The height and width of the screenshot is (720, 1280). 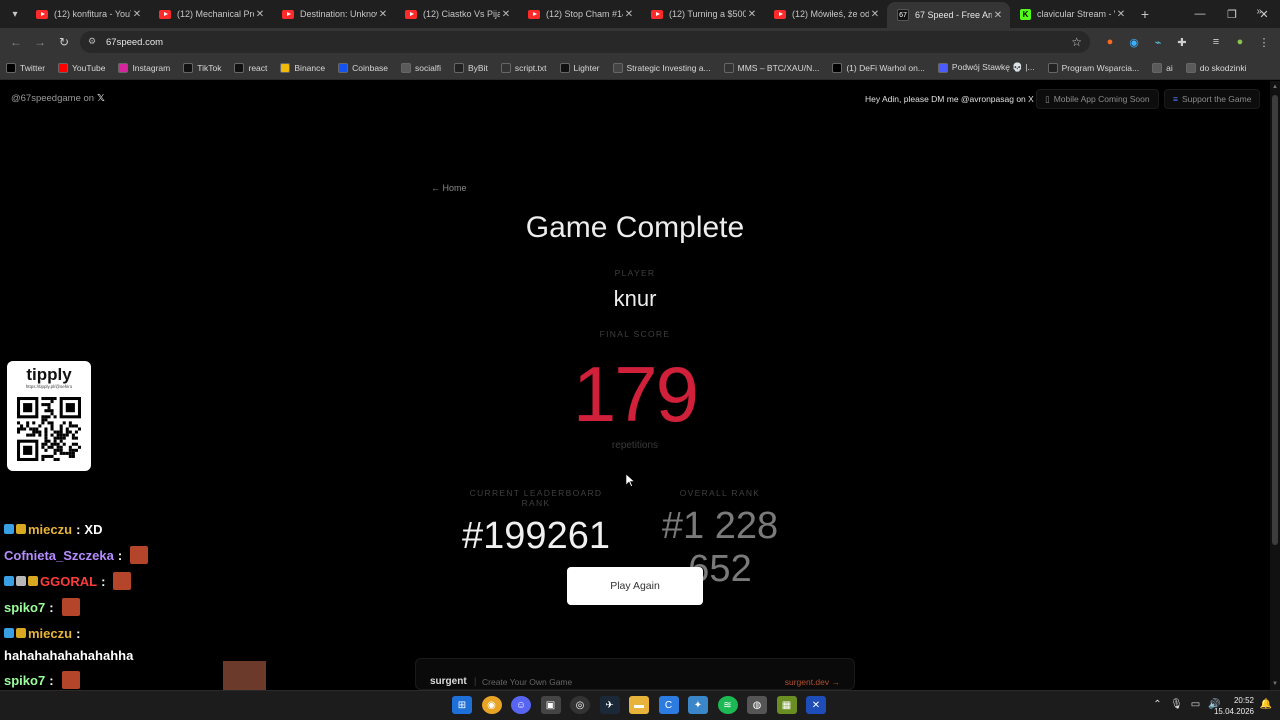 I want to click on chat-colon: :, so click(x=120, y=555).